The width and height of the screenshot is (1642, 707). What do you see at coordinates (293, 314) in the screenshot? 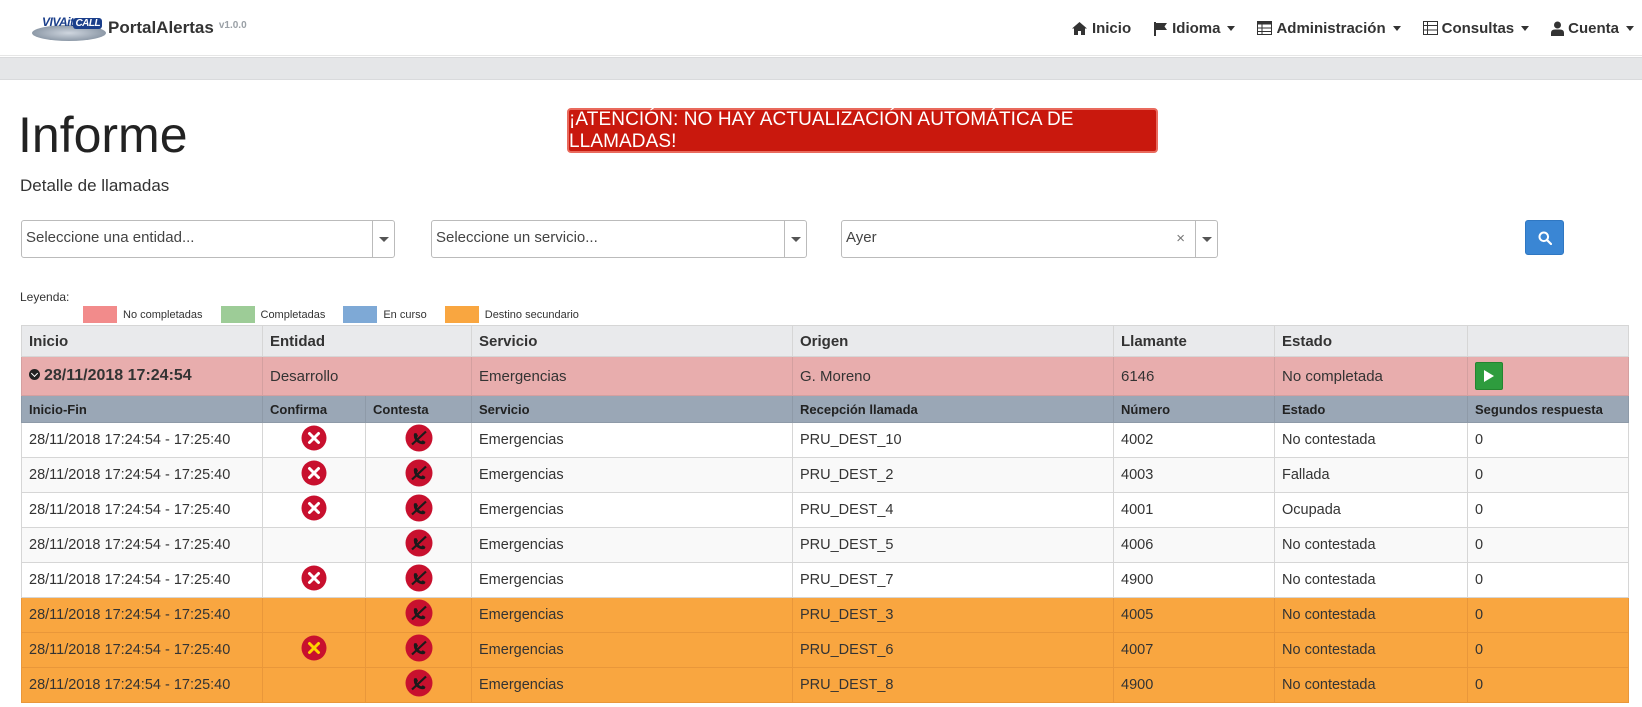
I see `legend-label: Completadas` at bounding box center [293, 314].